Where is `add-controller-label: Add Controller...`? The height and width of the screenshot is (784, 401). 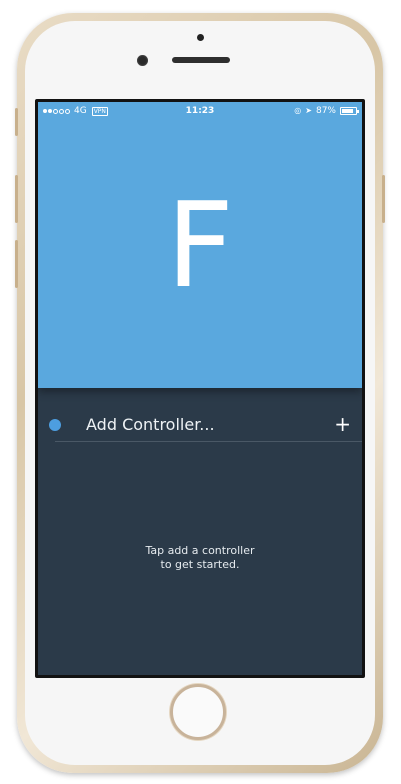 add-controller-label: Add Controller... is located at coordinates (150, 424).